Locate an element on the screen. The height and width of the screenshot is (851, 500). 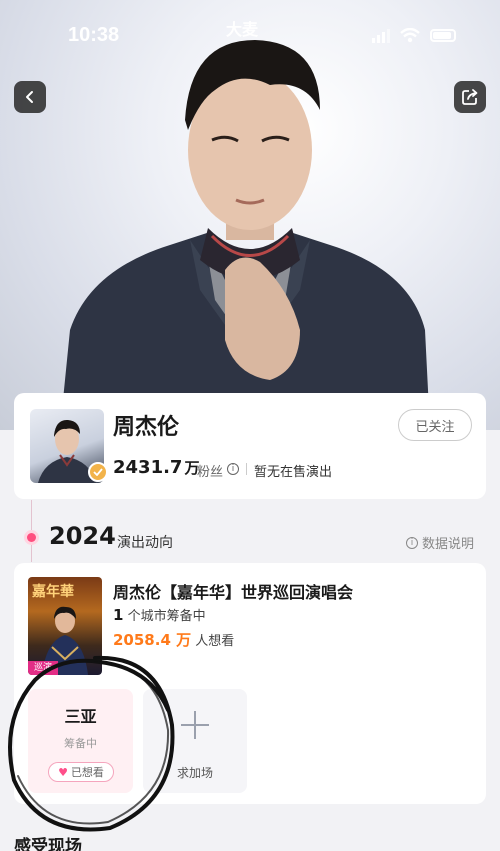
section-title: 感受现场 is located at coordinates (48, 844).